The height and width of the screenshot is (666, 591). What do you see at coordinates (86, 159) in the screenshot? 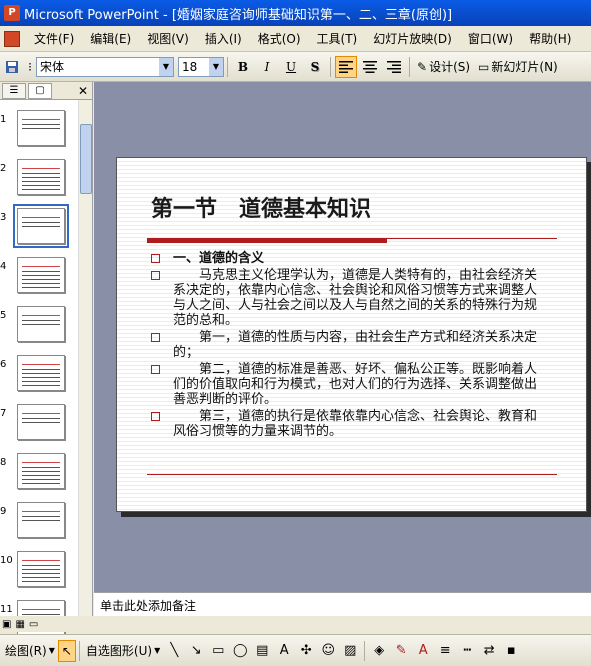
I see `scrollbar-thumb` at bounding box center [86, 159].